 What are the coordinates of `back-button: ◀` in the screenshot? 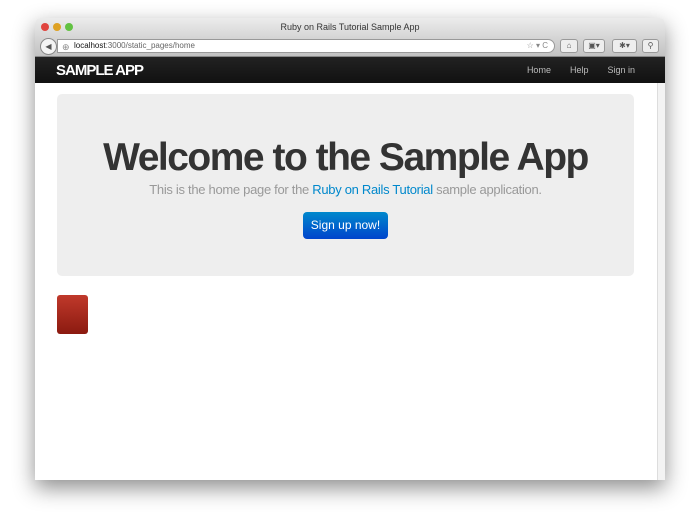 It's located at (48, 46).